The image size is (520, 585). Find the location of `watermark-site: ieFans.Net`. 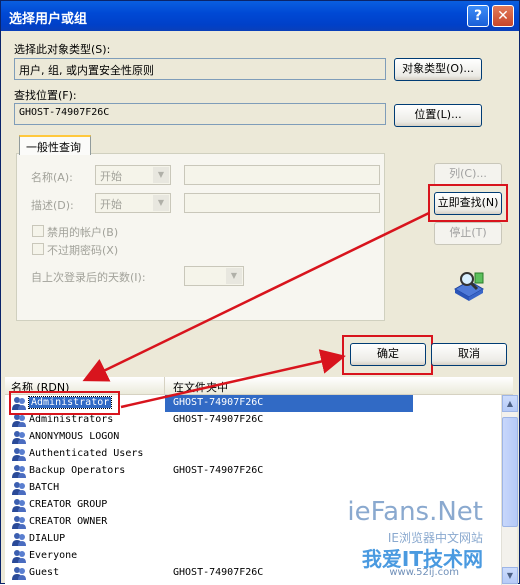

watermark-site: ieFans.Net is located at coordinates (415, 512).